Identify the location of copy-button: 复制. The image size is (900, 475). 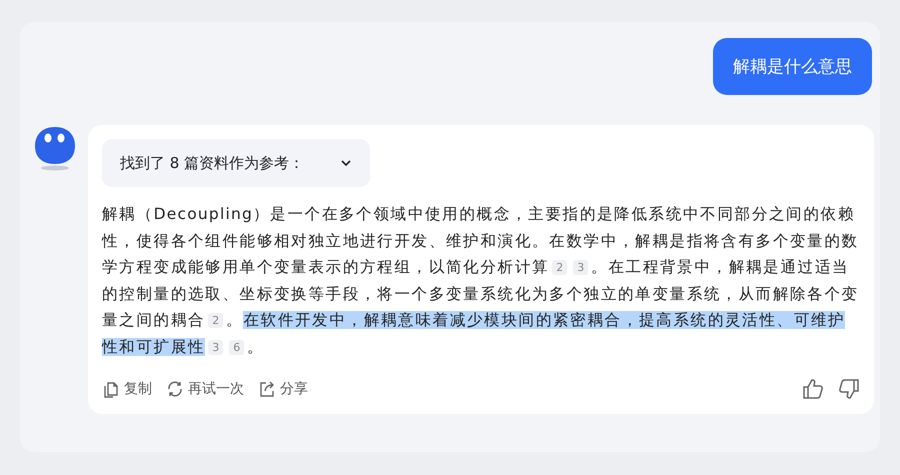
(127, 389).